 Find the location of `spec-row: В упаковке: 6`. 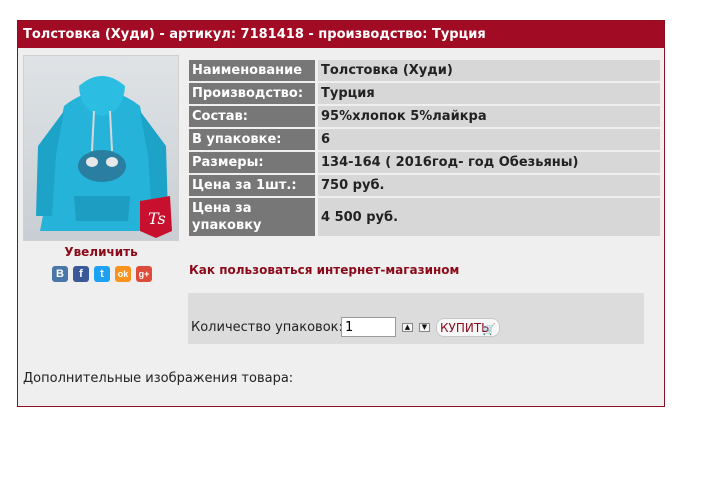

spec-row: В упаковке: 6 is located at coordinates (424, 139).